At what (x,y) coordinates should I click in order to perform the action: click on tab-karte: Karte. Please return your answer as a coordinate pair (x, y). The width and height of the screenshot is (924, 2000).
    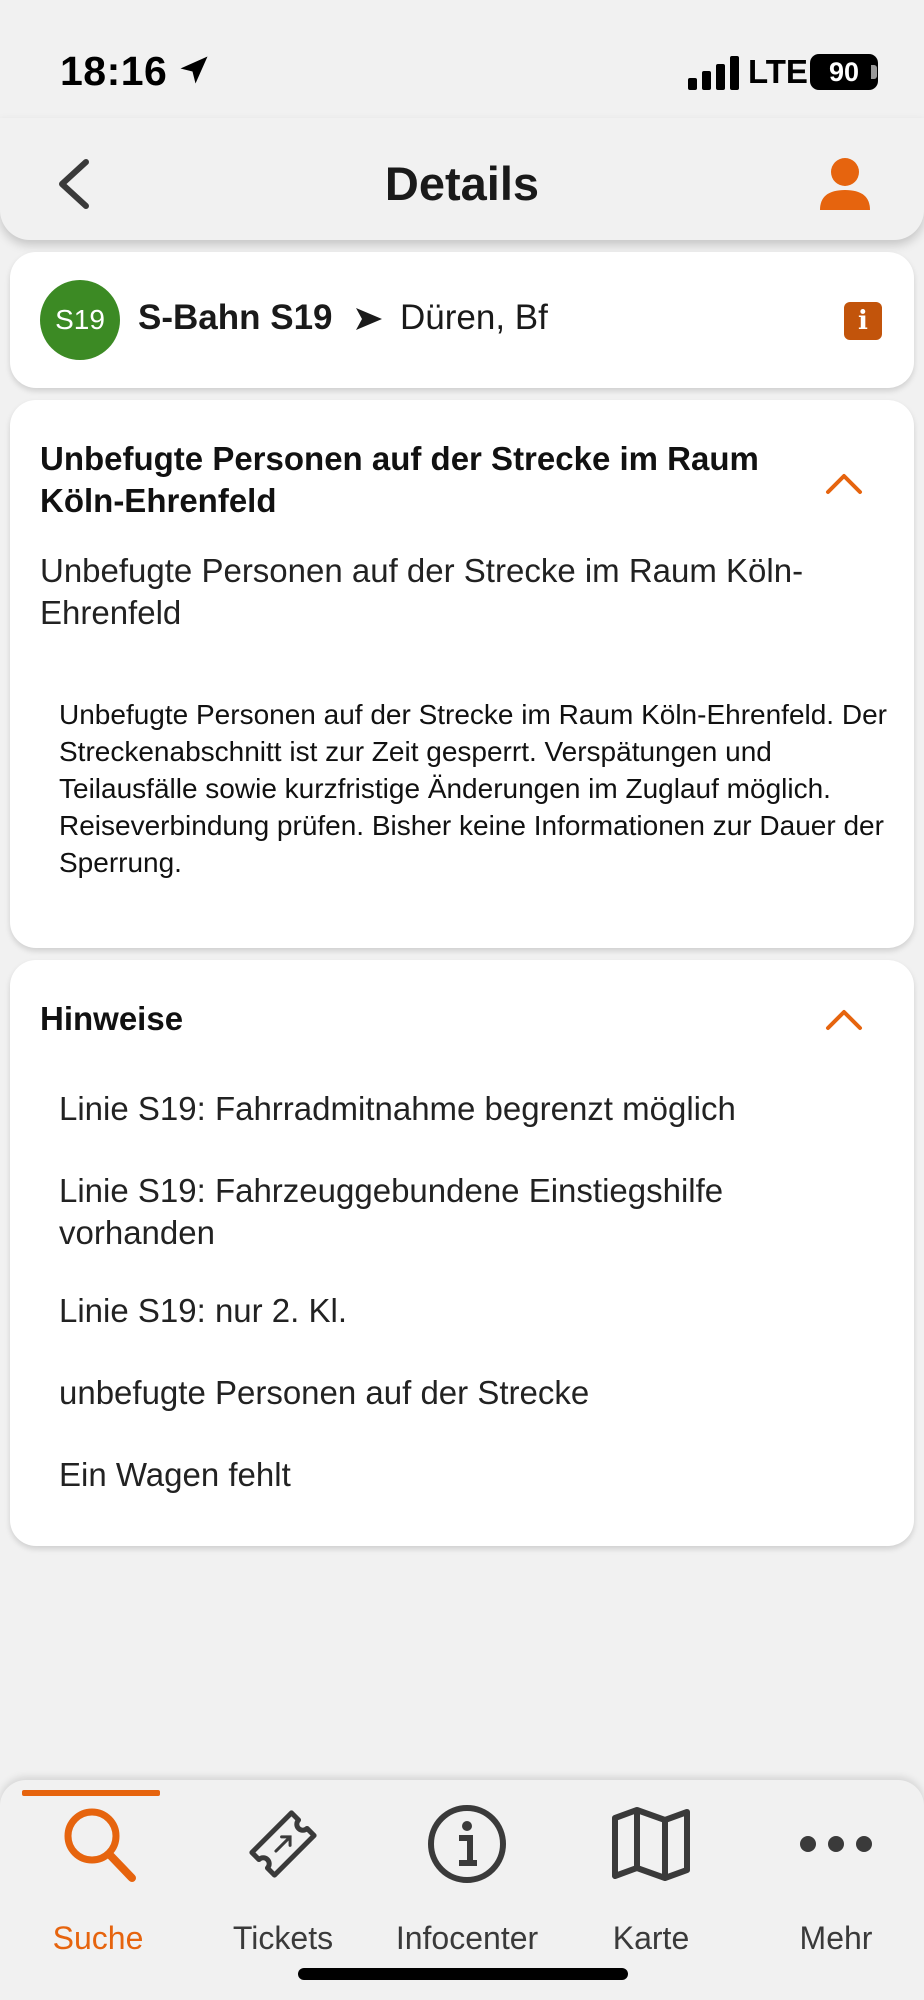
    Looking at the image, I should click on (651, 1879).